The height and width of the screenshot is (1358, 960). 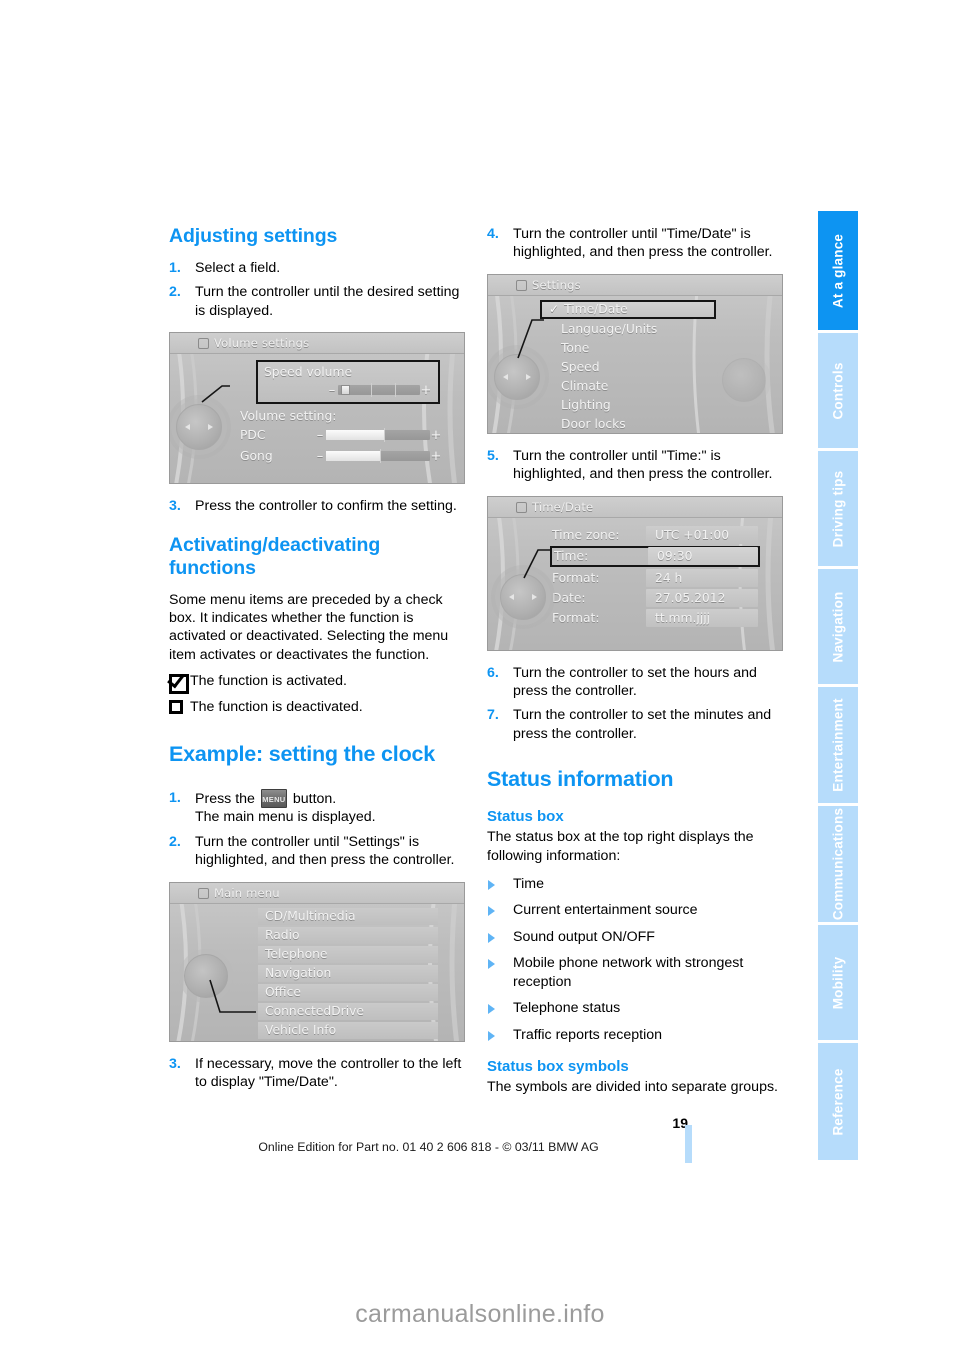 What do you see at coordinates (584, 936) in the screenshot?
I see `list-item-label: Sound output ON/OFF` at bounding box center [584, 936].